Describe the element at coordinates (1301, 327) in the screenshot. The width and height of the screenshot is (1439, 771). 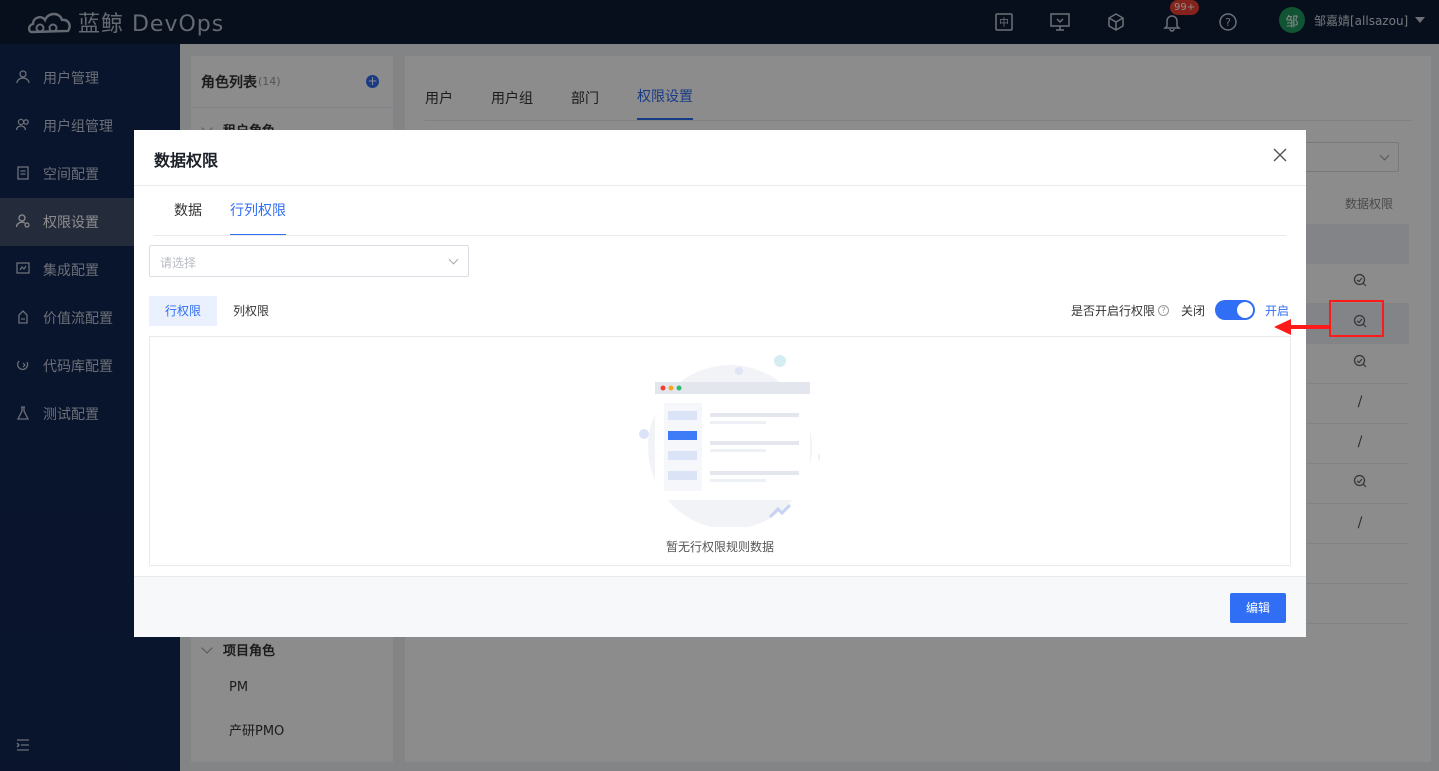
I see `annotation-arrow-icon` at that location.